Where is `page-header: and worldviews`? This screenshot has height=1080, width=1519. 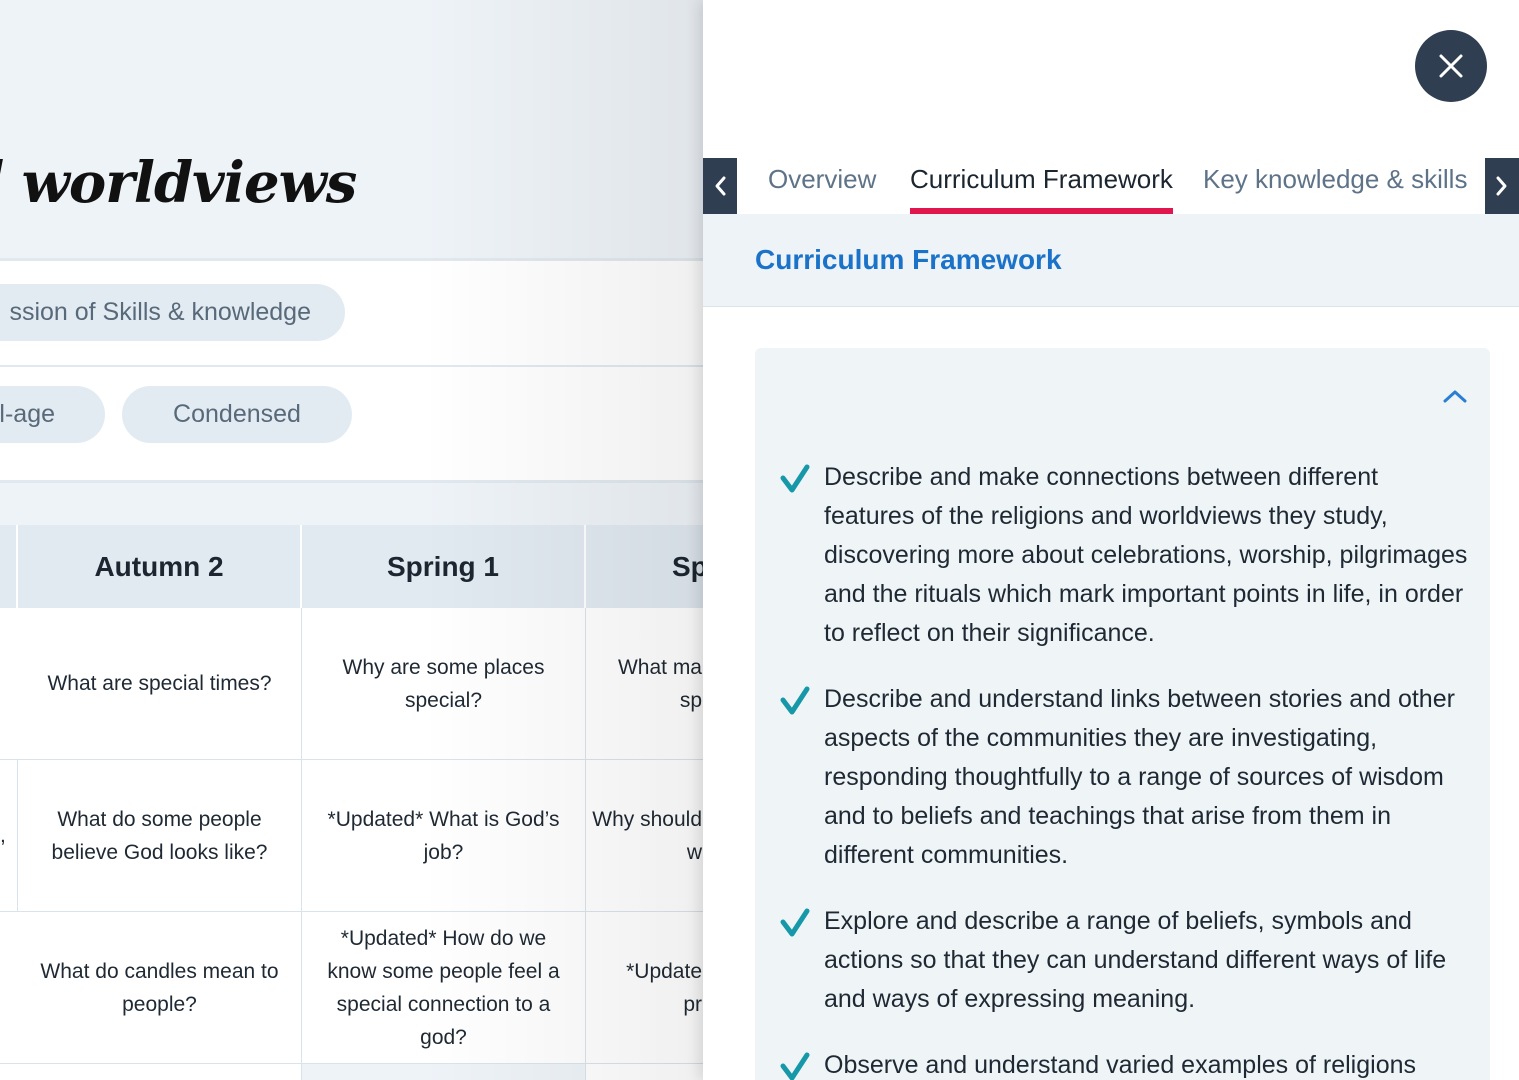
page-header: and worldviews is located at coordinates (351, 129).